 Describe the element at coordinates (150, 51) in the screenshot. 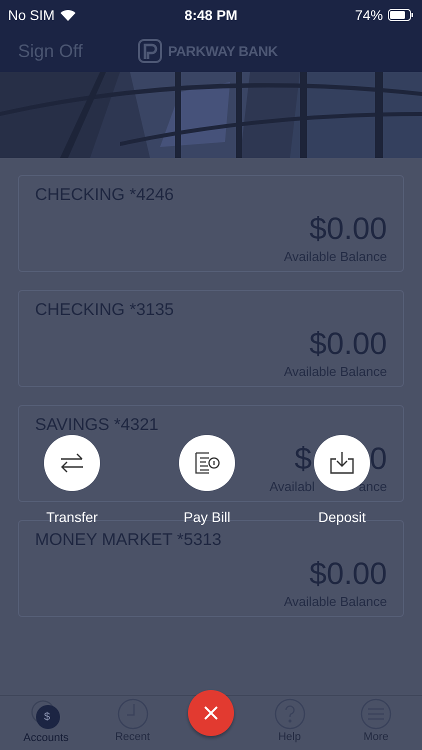

I see `bank-logo-icon` at that location.